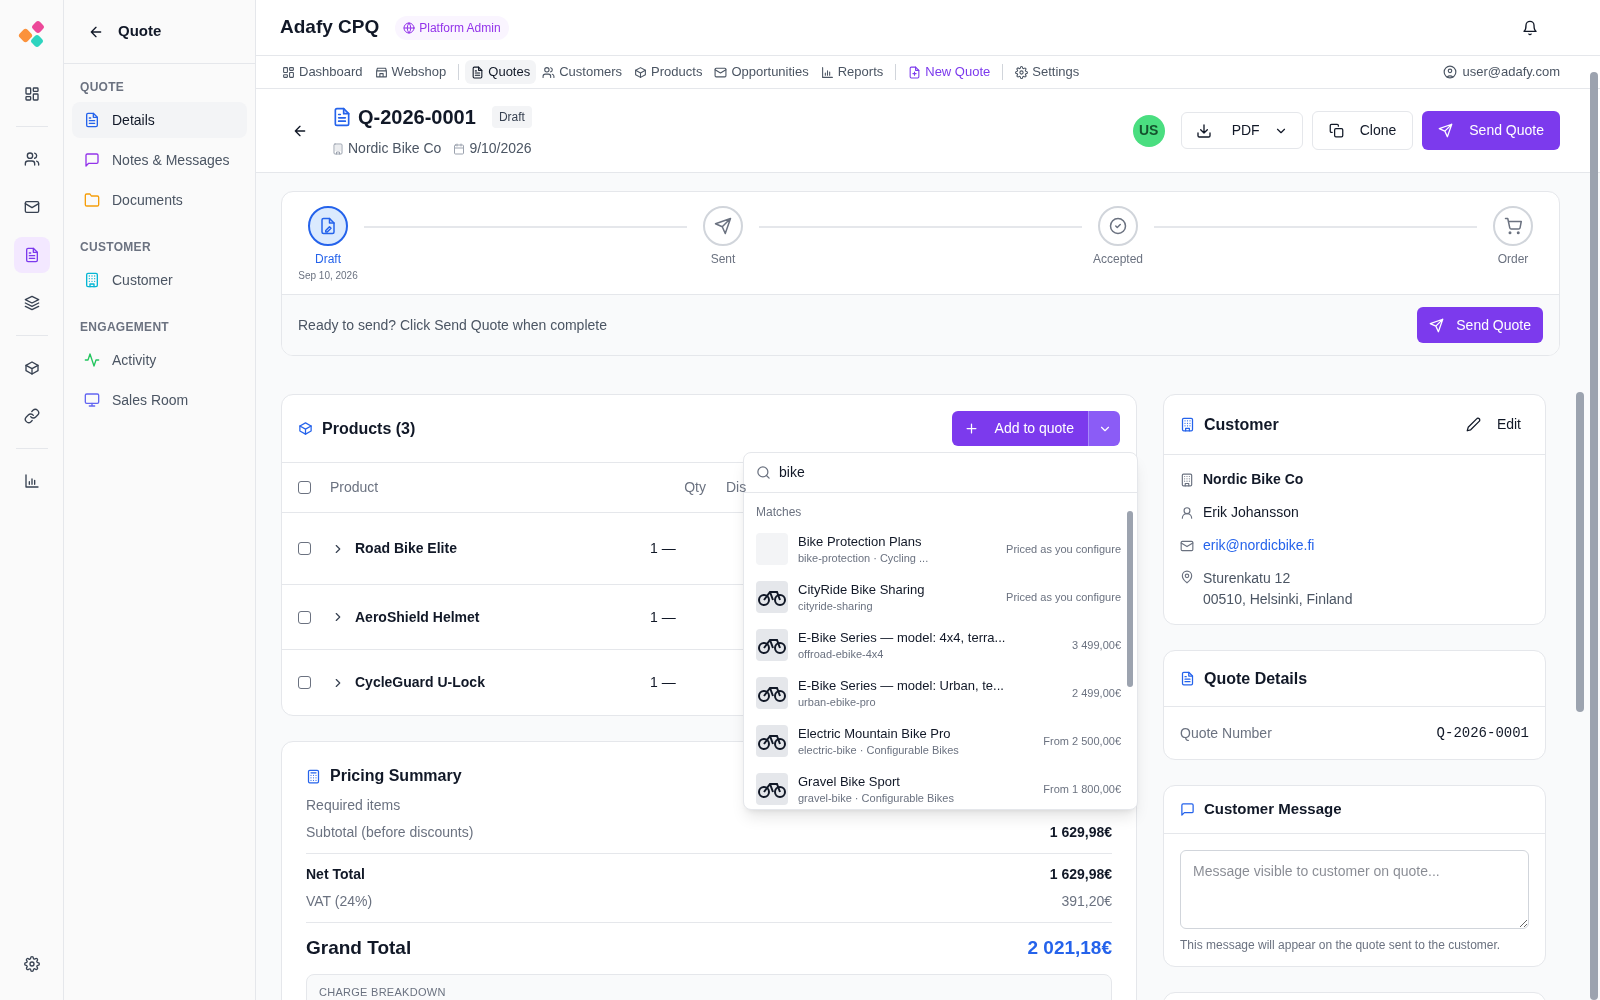 The height and width of the screenshot is (1000, 1600). I want to click on step-label: Sent, so click(723, 259).